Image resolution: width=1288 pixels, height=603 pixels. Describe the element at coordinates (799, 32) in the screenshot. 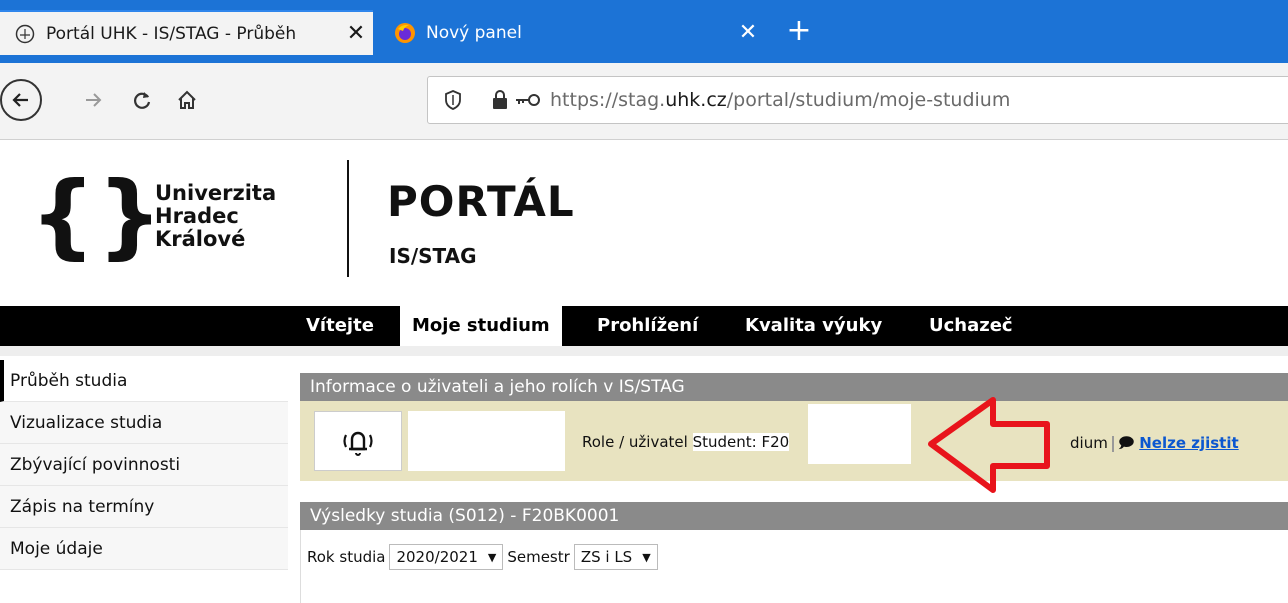

I see `new-tab-button: +` at that location.